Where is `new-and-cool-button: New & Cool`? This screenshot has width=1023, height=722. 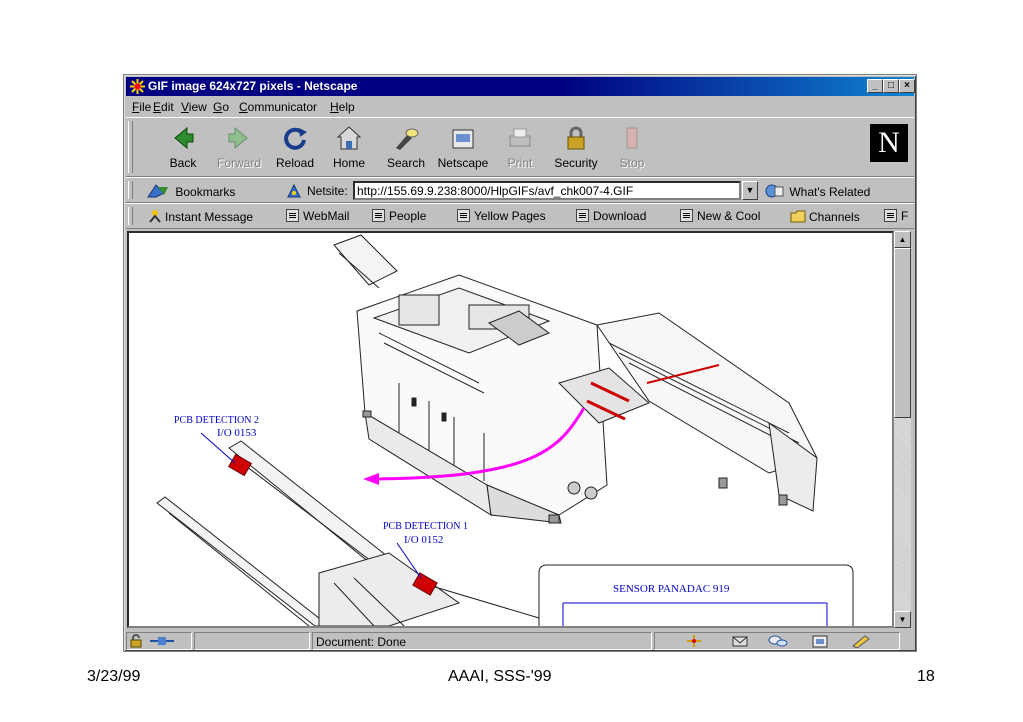 new-and-cool-button: New & Cool is located at coordinates (720, 216).